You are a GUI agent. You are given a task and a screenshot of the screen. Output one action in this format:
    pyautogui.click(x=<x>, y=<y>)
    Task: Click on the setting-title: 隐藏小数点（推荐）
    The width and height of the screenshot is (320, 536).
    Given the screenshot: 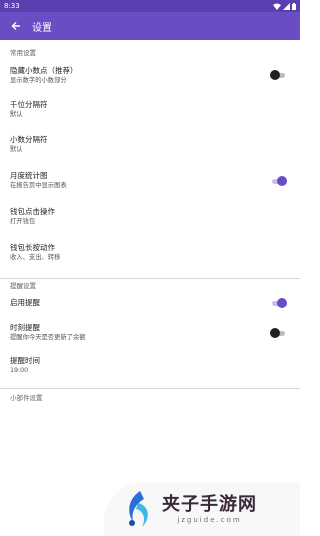 What is the action you would take?
    pyautogui.click(x=44, y=70)
    